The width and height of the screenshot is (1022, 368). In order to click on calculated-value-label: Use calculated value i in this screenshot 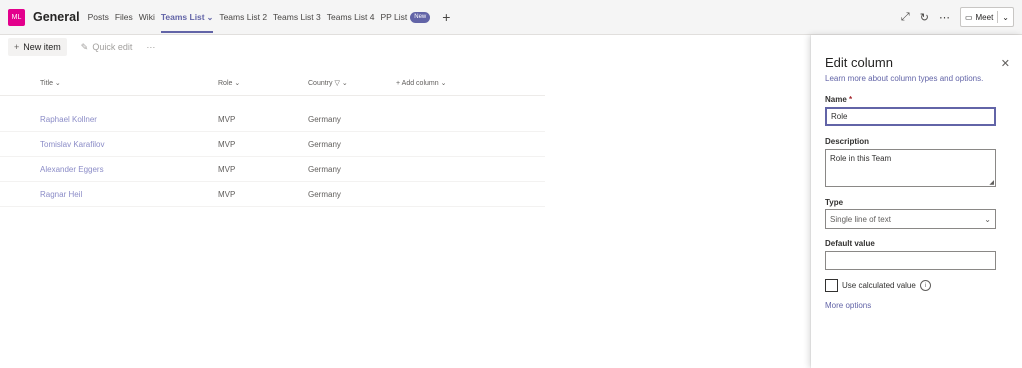, I will do `click(886, 285)`.